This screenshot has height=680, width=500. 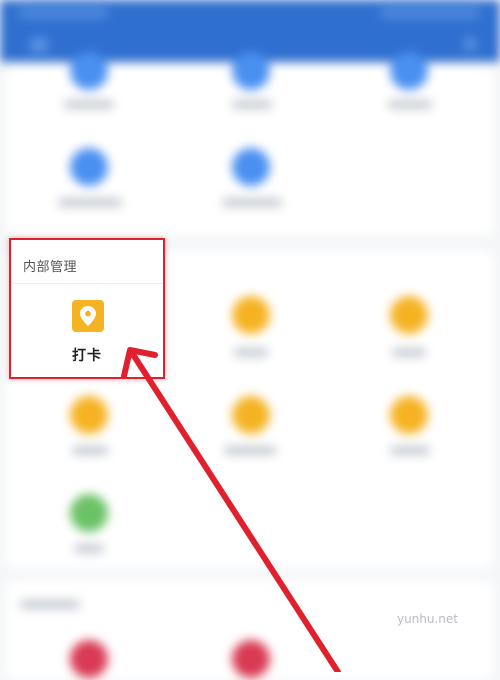 I want to click on watermark: yunhu.net, so click(x=427, y=619).